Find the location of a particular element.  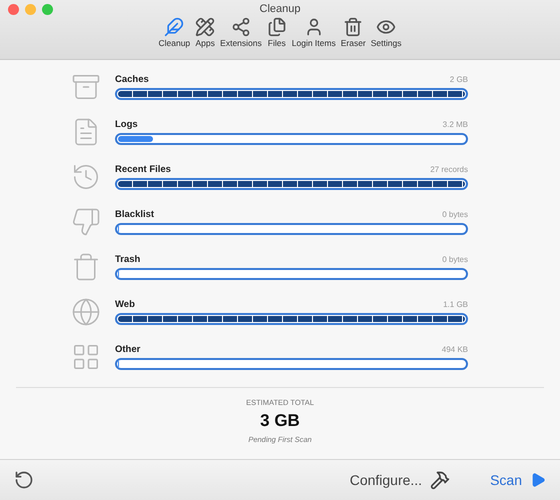

toolbar-tab: Extensions is located at coordinates (241, 32).